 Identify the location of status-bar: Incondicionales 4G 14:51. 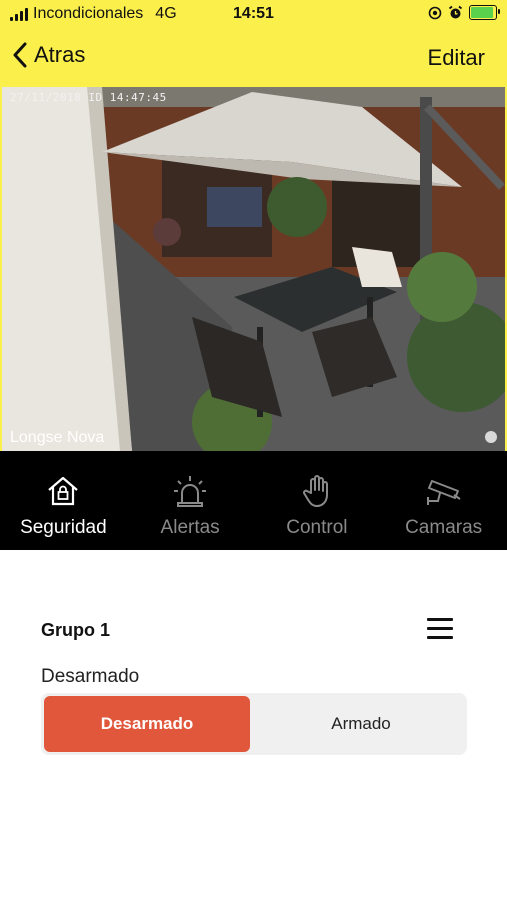
(253, 15).